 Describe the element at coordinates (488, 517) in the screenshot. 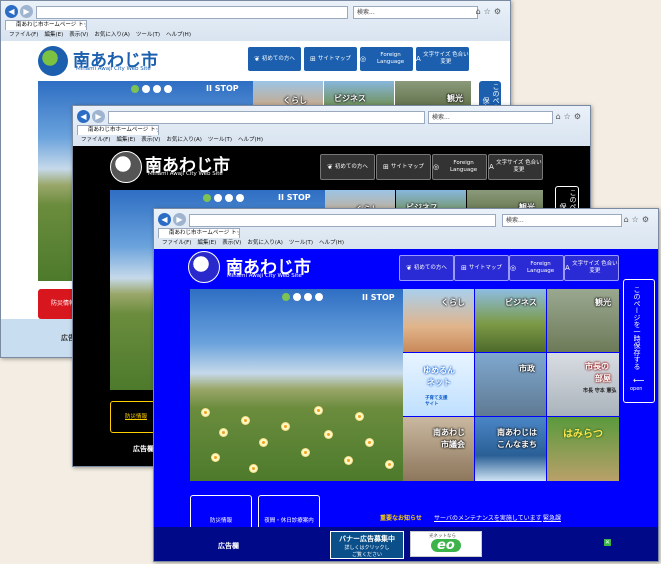

I see `important-notice-link: サーバのメンテナンスを実施しています` at that location.